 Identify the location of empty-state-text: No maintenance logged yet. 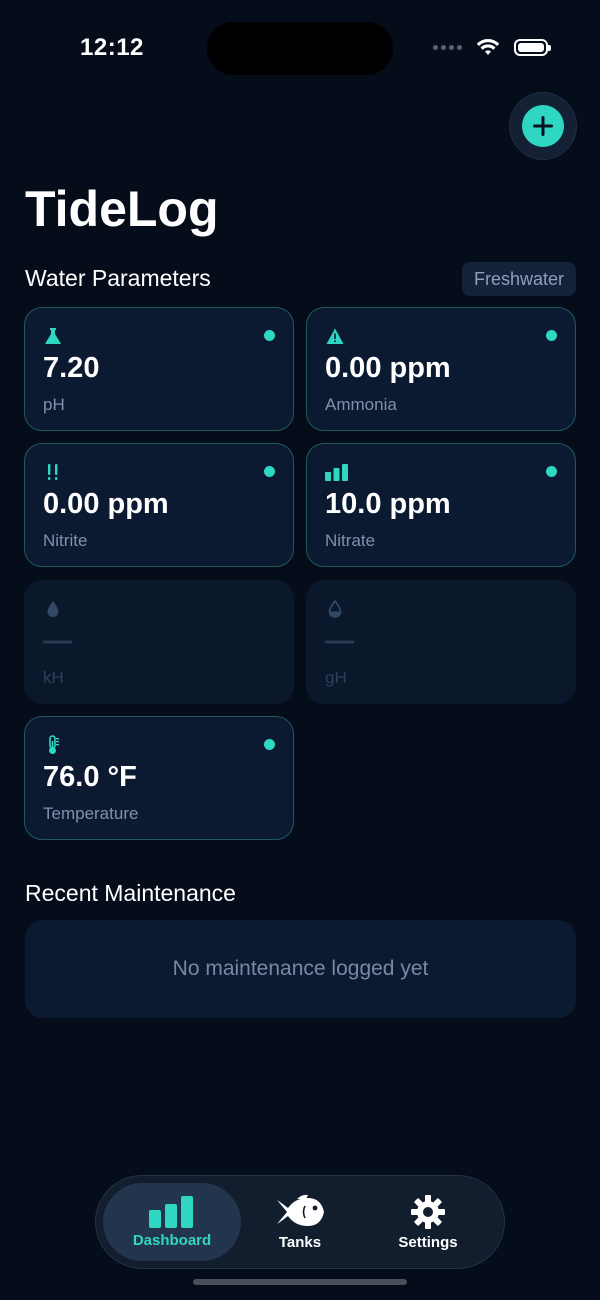
(300, 968).